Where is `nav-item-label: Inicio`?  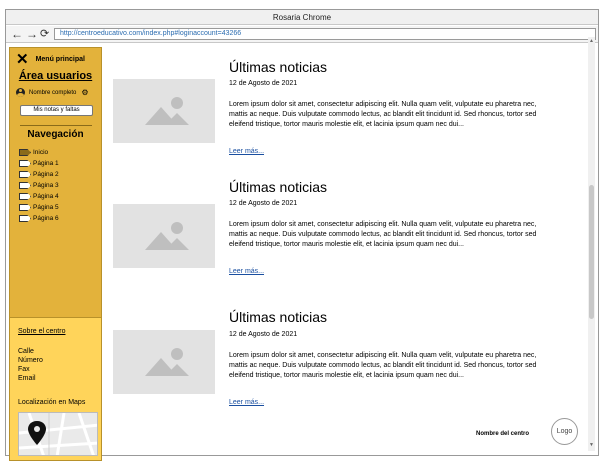
nav-item-label: Inicio is located at coordinates (41, 152).